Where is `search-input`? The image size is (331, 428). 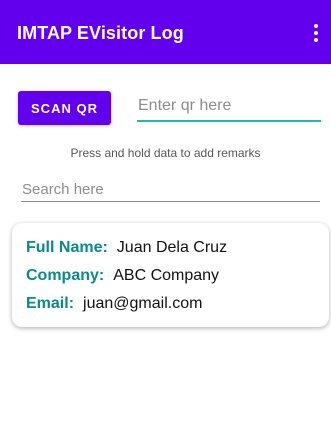 search-input is located at coordinates (170, 189).